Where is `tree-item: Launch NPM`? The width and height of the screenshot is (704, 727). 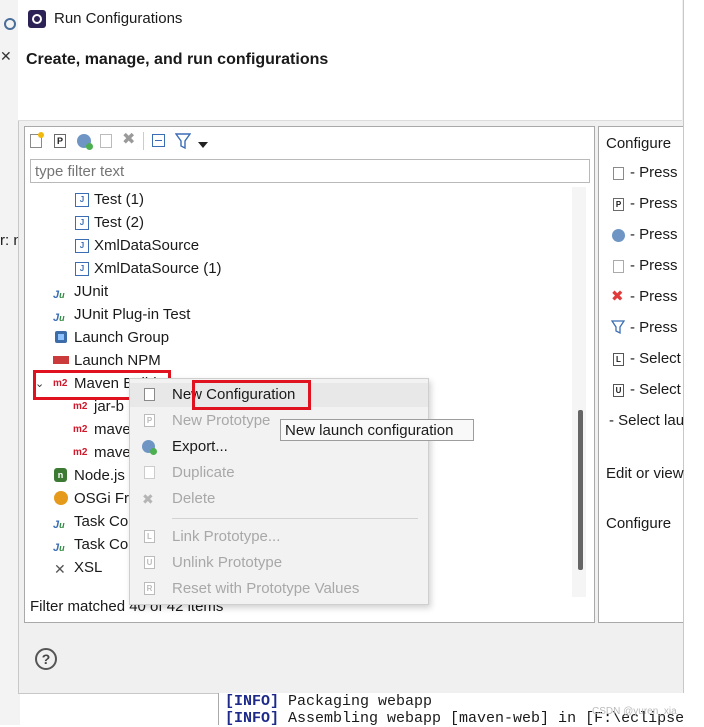
tree-item: Launch NPM is located at coordinates (175, 361).